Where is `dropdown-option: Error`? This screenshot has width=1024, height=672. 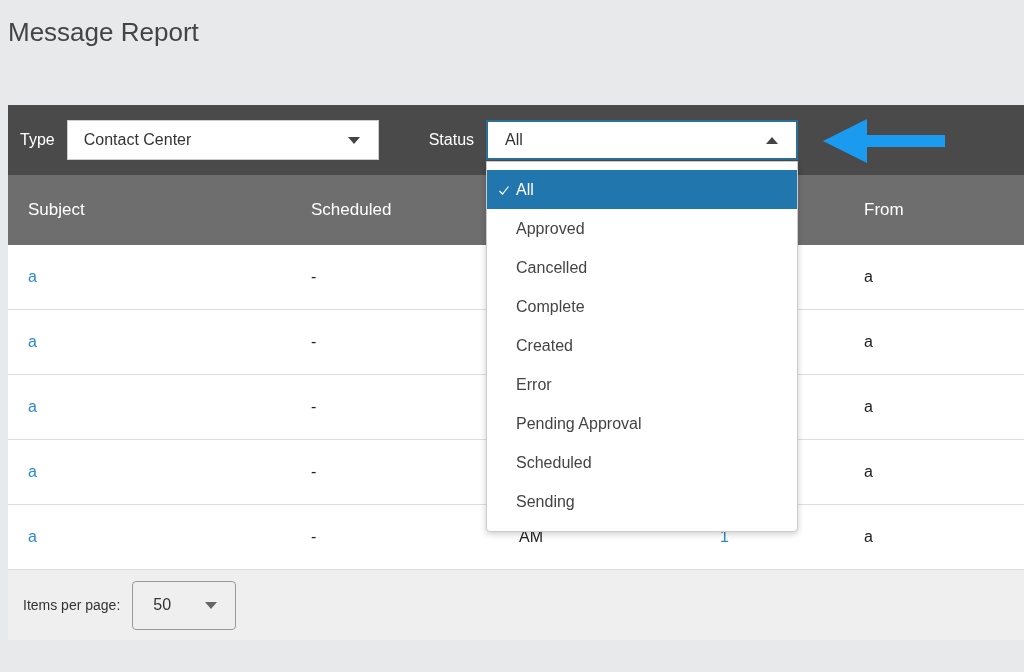
dropdown-option: Error is located at coordinates (642, 384).